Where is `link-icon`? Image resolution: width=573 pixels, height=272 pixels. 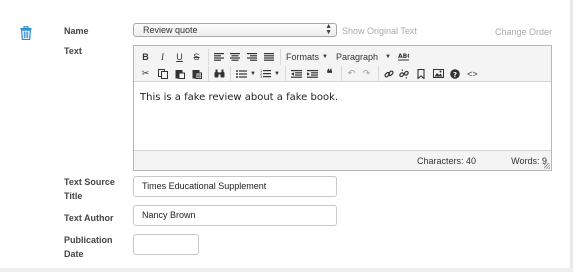
link-icon is located at coordinates (386, 73).